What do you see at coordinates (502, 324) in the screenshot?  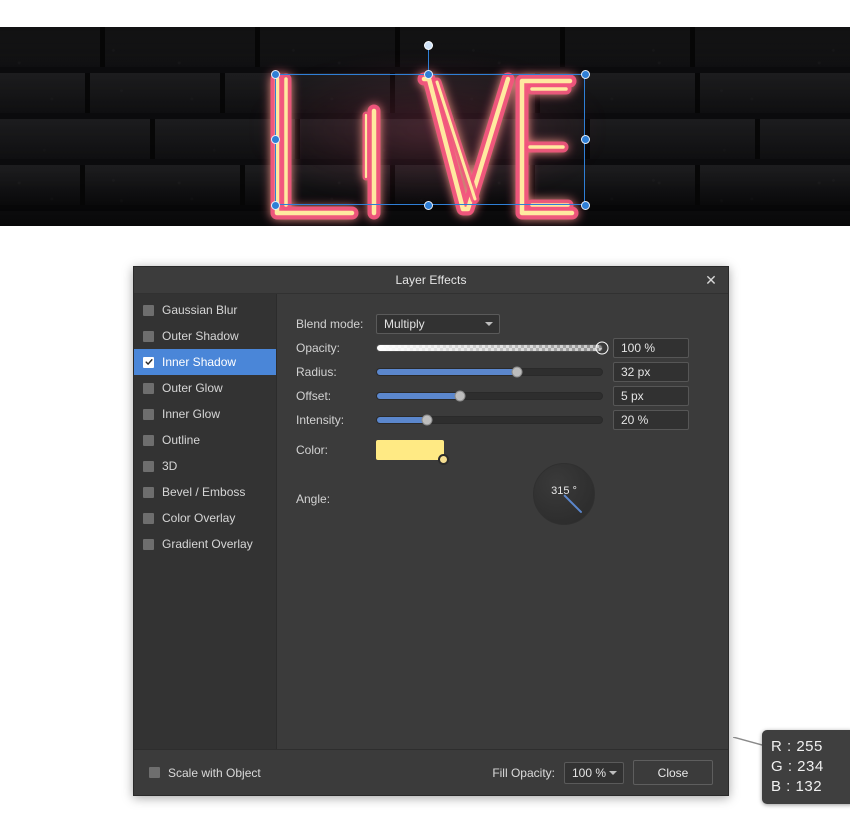 I see `blend-mode-row: Blend mode: Multiply` at bounding box center [502, 324].